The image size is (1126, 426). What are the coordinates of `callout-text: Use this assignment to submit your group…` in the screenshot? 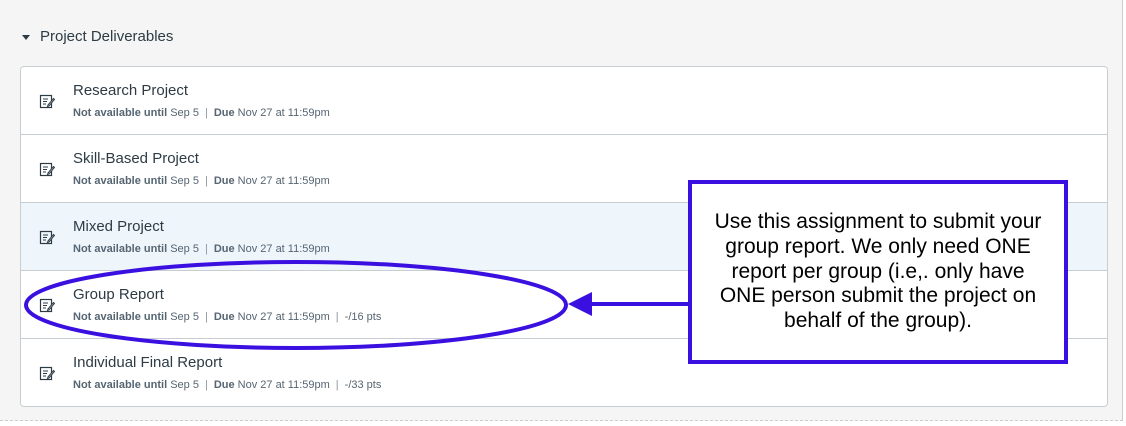 It's located at (878, 271).